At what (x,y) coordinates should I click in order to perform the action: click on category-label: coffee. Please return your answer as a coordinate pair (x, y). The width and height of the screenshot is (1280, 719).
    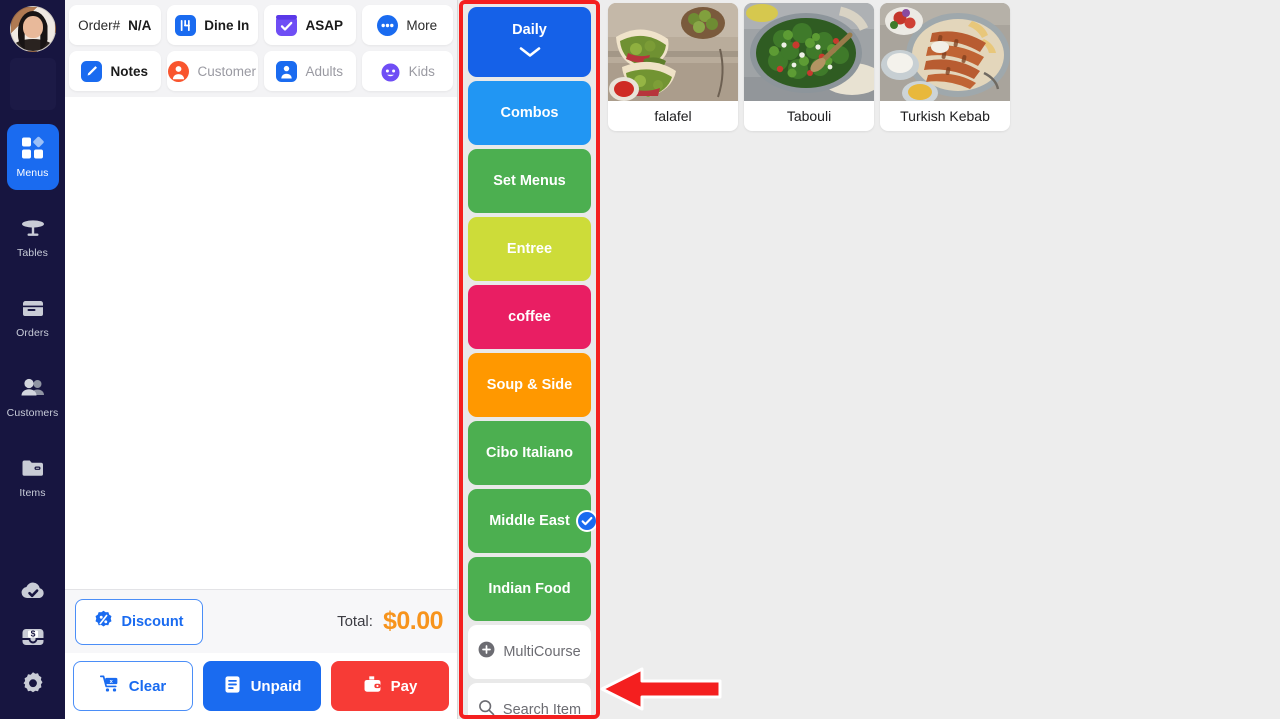
    Looking at the image, I should click on (529, 316).